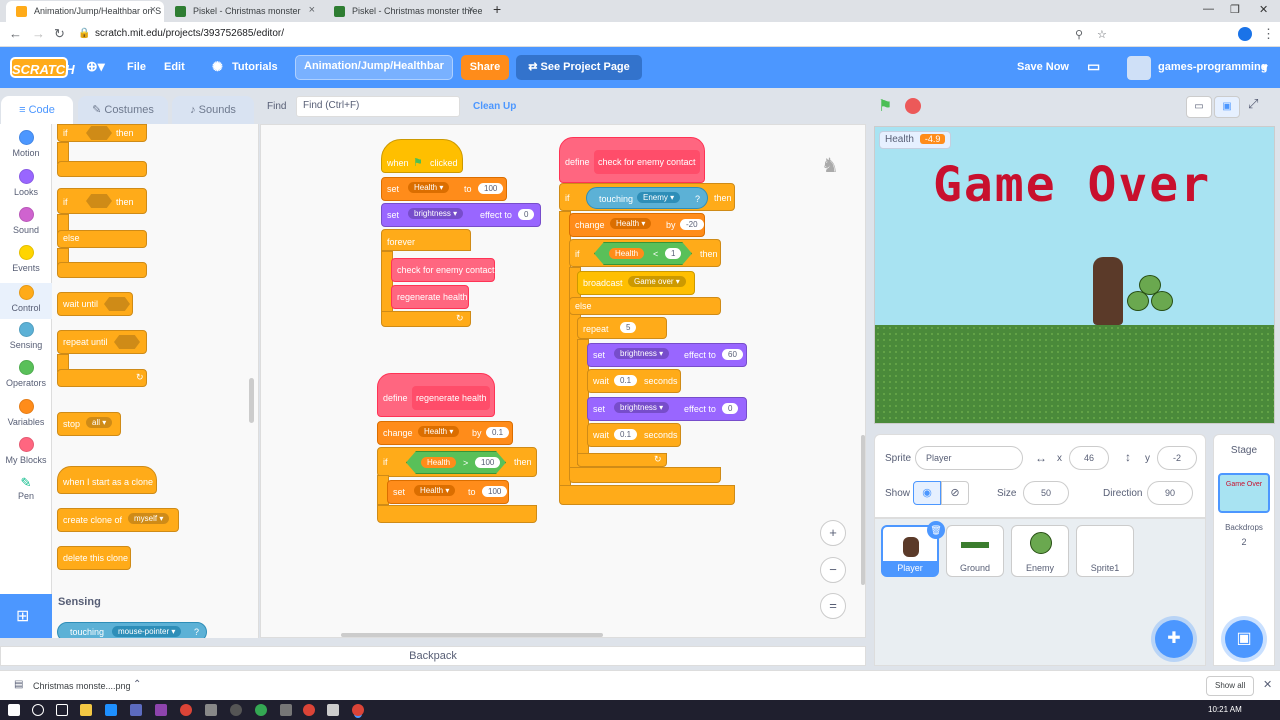 The height and width of the screenshot is (720, 1280). Describe the element at coordinates (1225, 709) in the screenshot. I see `clock: 10:21 AM` at that location.